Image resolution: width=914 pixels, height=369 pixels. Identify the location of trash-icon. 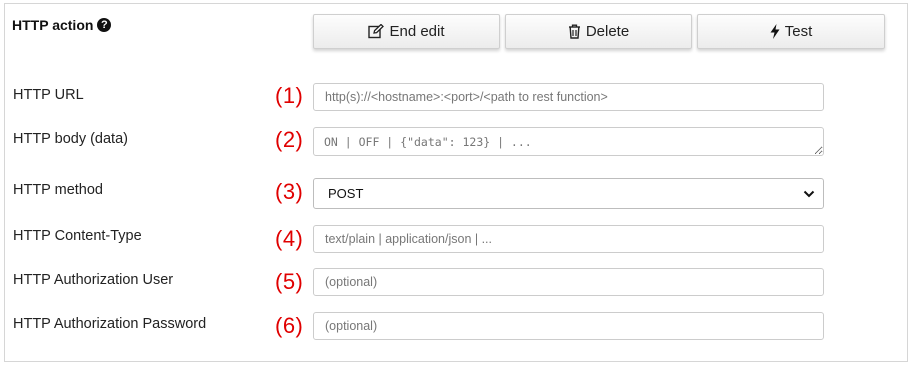
(574, 31).